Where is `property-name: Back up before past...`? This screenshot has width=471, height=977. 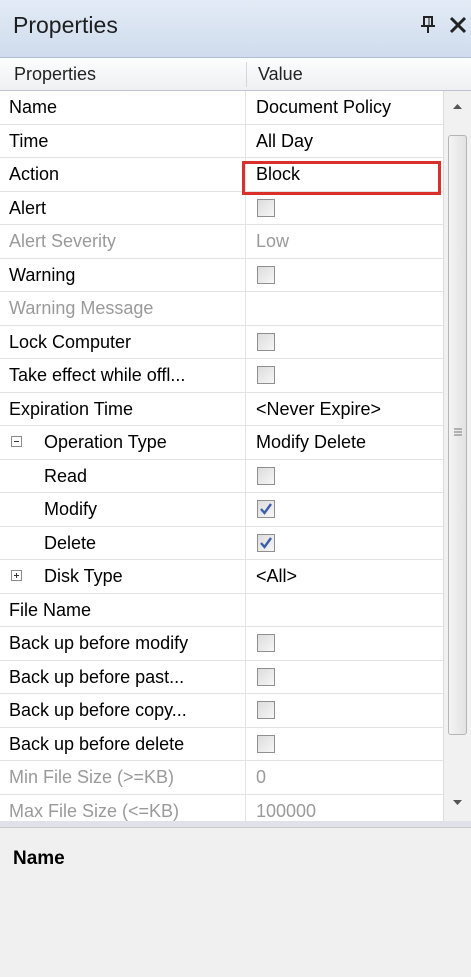 property-name: Back up before past... is located at coordinates (123, 676).